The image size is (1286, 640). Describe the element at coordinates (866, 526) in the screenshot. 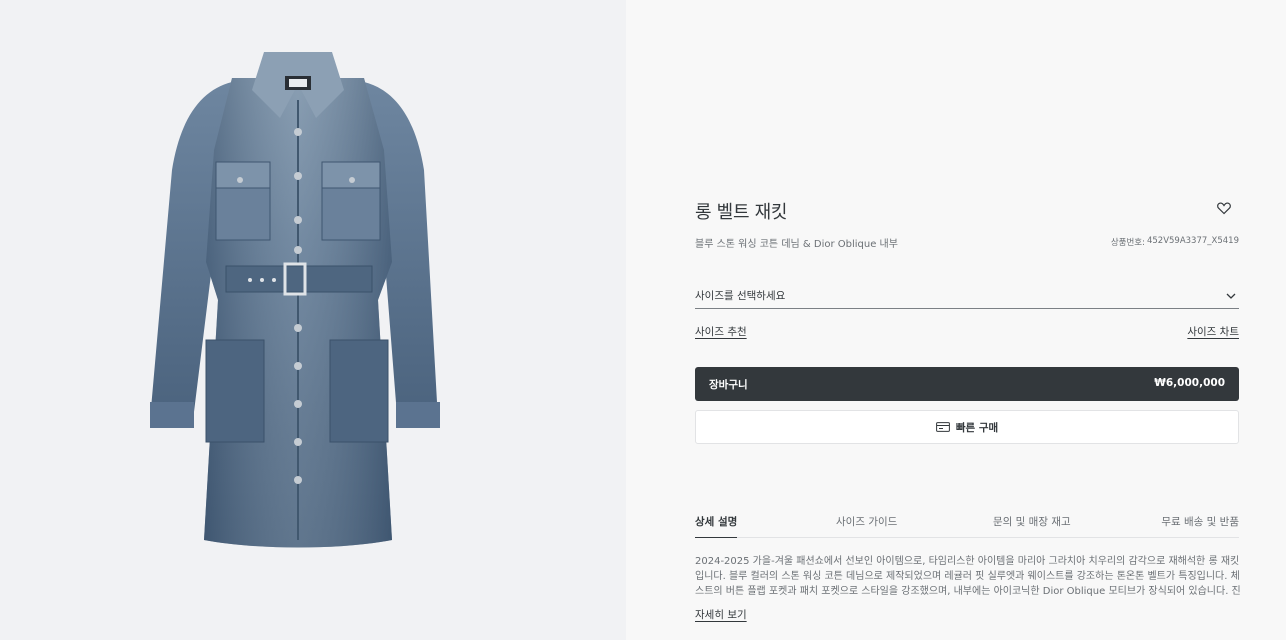

I see `tab-size-guide: 사이즈 가이드` at that location.